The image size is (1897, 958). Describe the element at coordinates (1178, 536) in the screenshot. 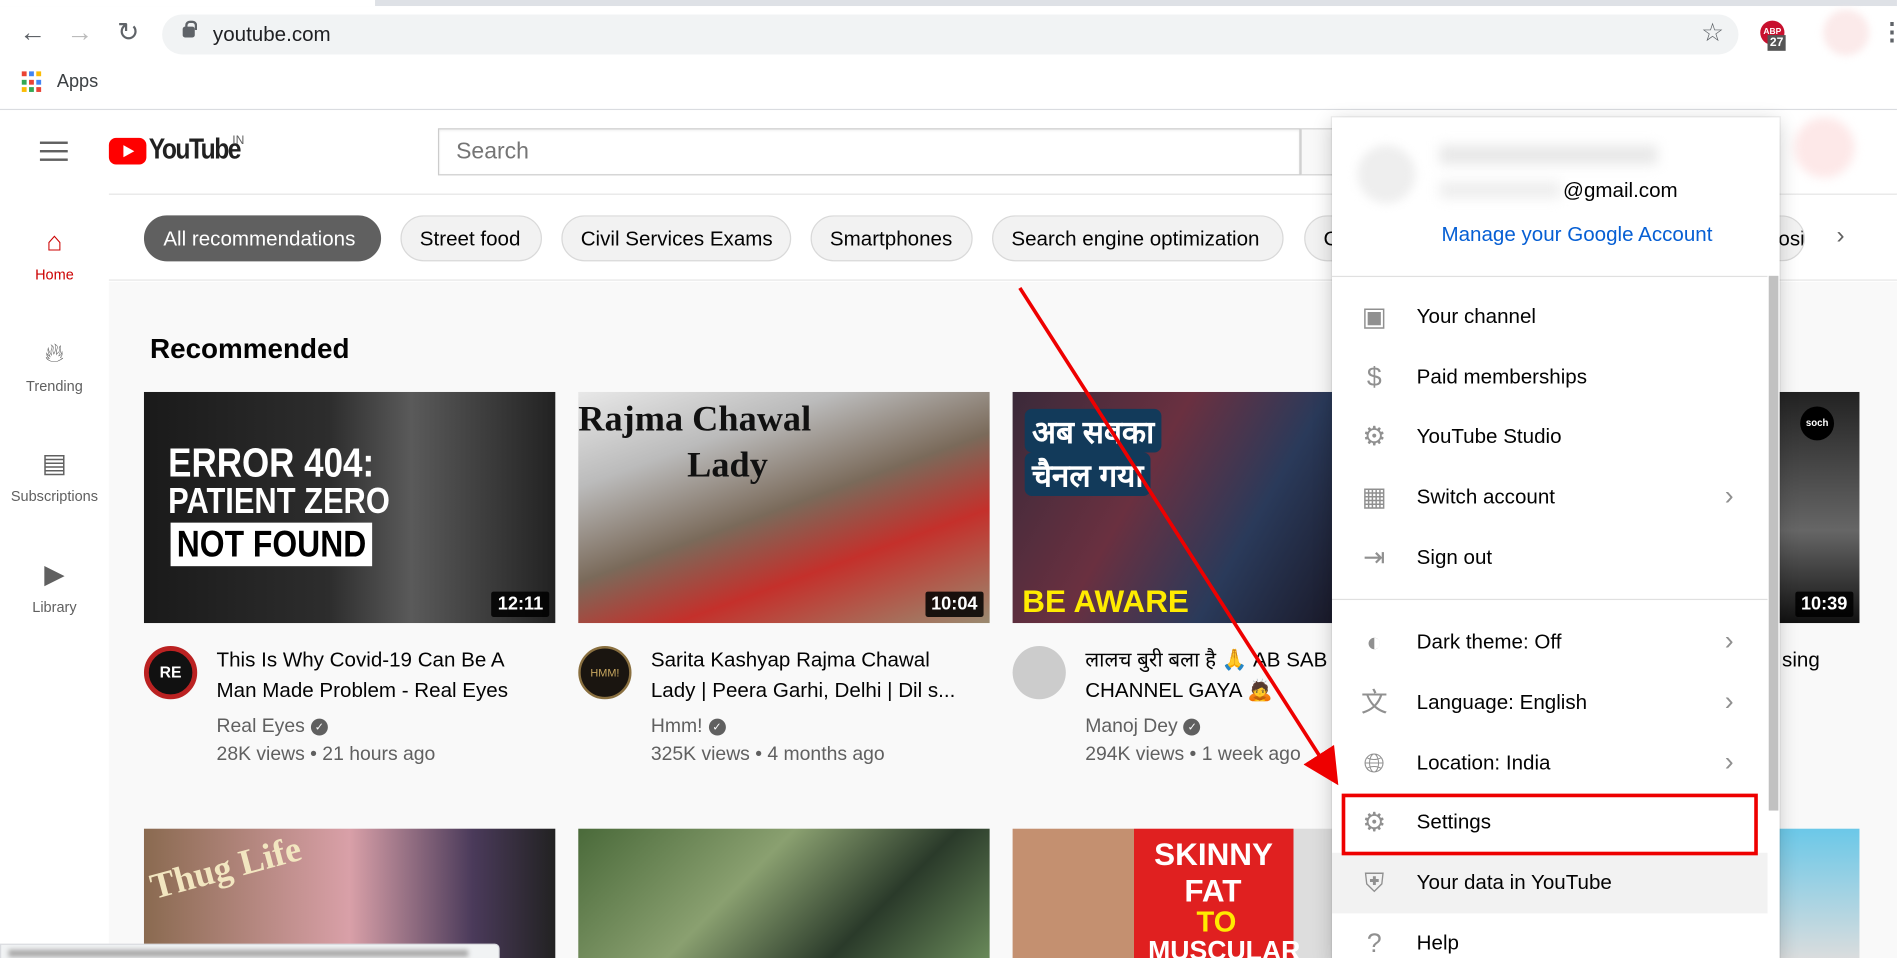

I see `annotation-arrow` at that location.